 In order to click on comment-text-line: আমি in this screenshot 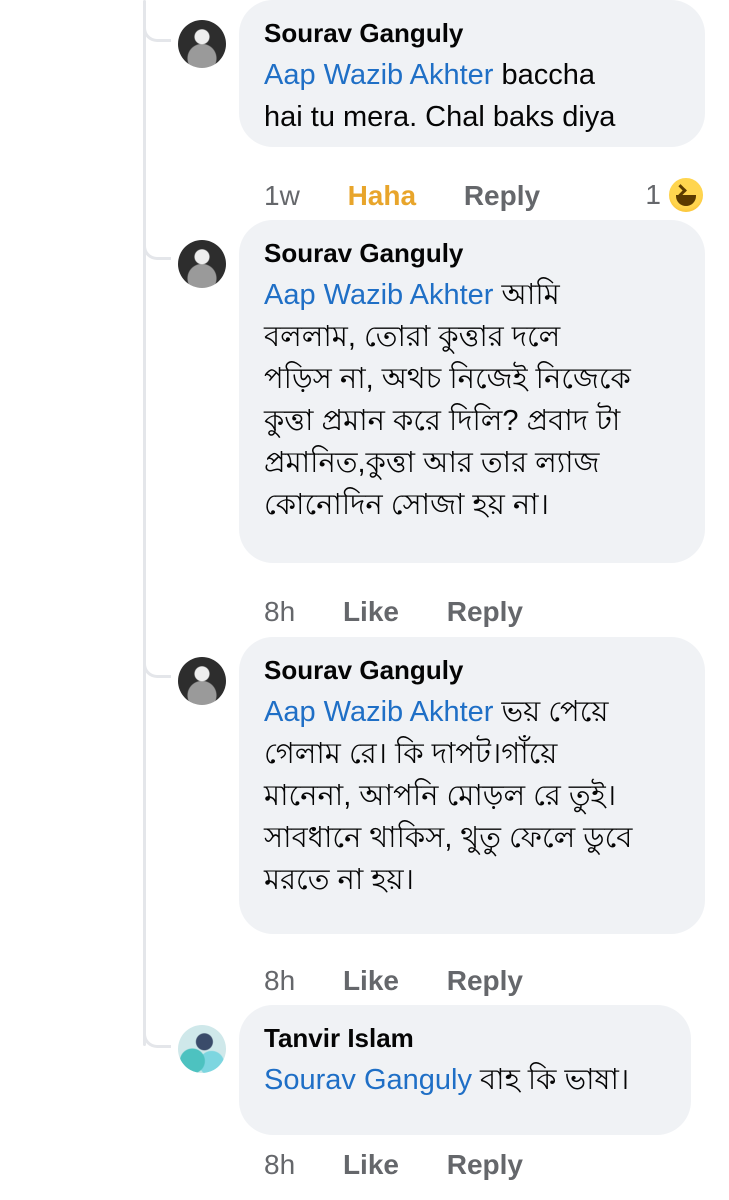, I will do `click(526, 295)`.